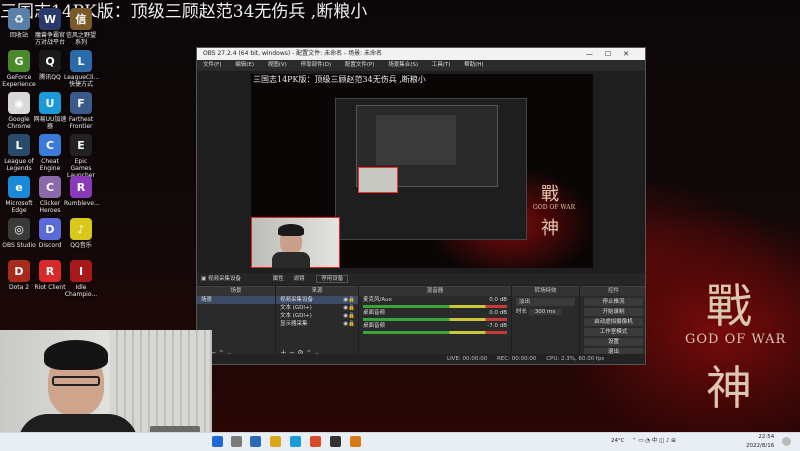 The width and height of the screenshot is (800, 451). I want to click on start-icon, so click(217, 441).